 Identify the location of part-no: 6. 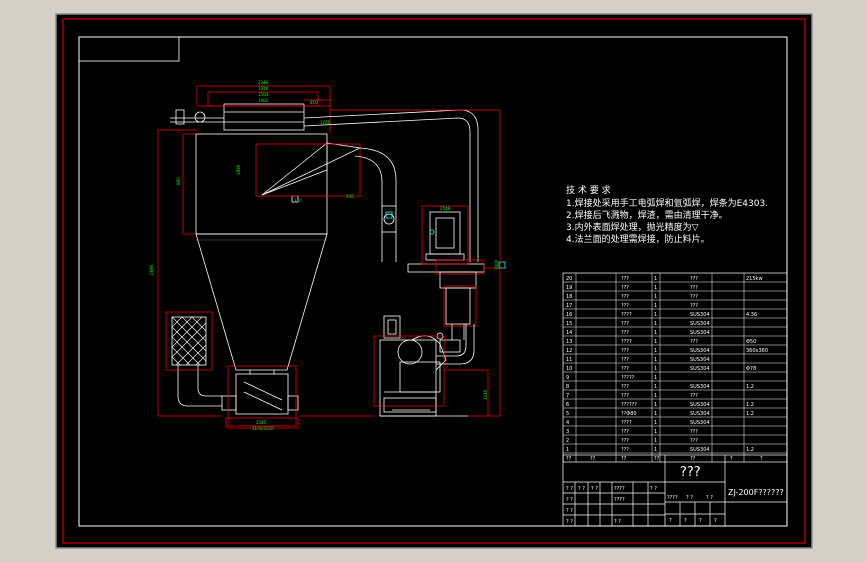
(567, 405).